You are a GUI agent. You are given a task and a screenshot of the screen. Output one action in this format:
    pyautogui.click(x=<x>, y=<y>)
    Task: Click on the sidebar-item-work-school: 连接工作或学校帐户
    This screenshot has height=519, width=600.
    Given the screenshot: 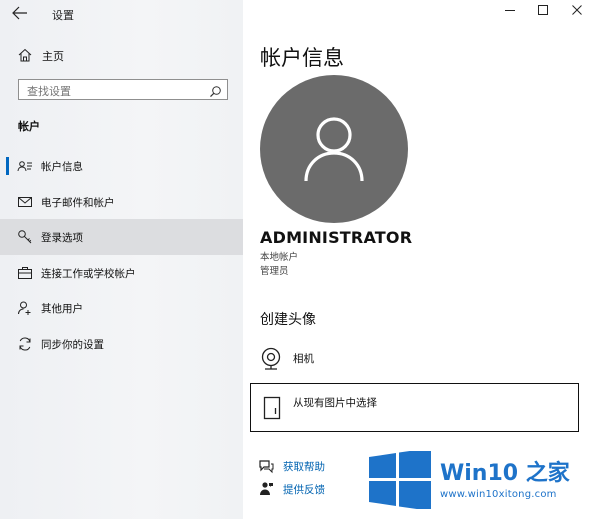 What is the action you would take?
    pyautogui.click(x=121, y=273)
    